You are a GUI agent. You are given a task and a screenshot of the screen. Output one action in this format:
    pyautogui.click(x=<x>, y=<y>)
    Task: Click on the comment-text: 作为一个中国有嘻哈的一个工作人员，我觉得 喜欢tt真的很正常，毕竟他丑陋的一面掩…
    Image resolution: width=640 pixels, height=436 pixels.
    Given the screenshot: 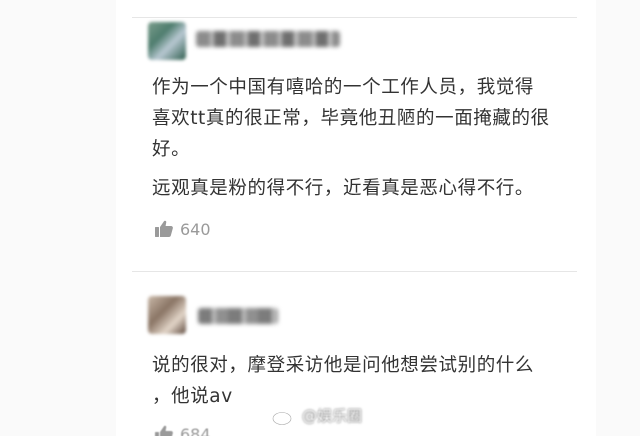 What is the action you would take?
    pyautogui.click(x=362, y=118)
    